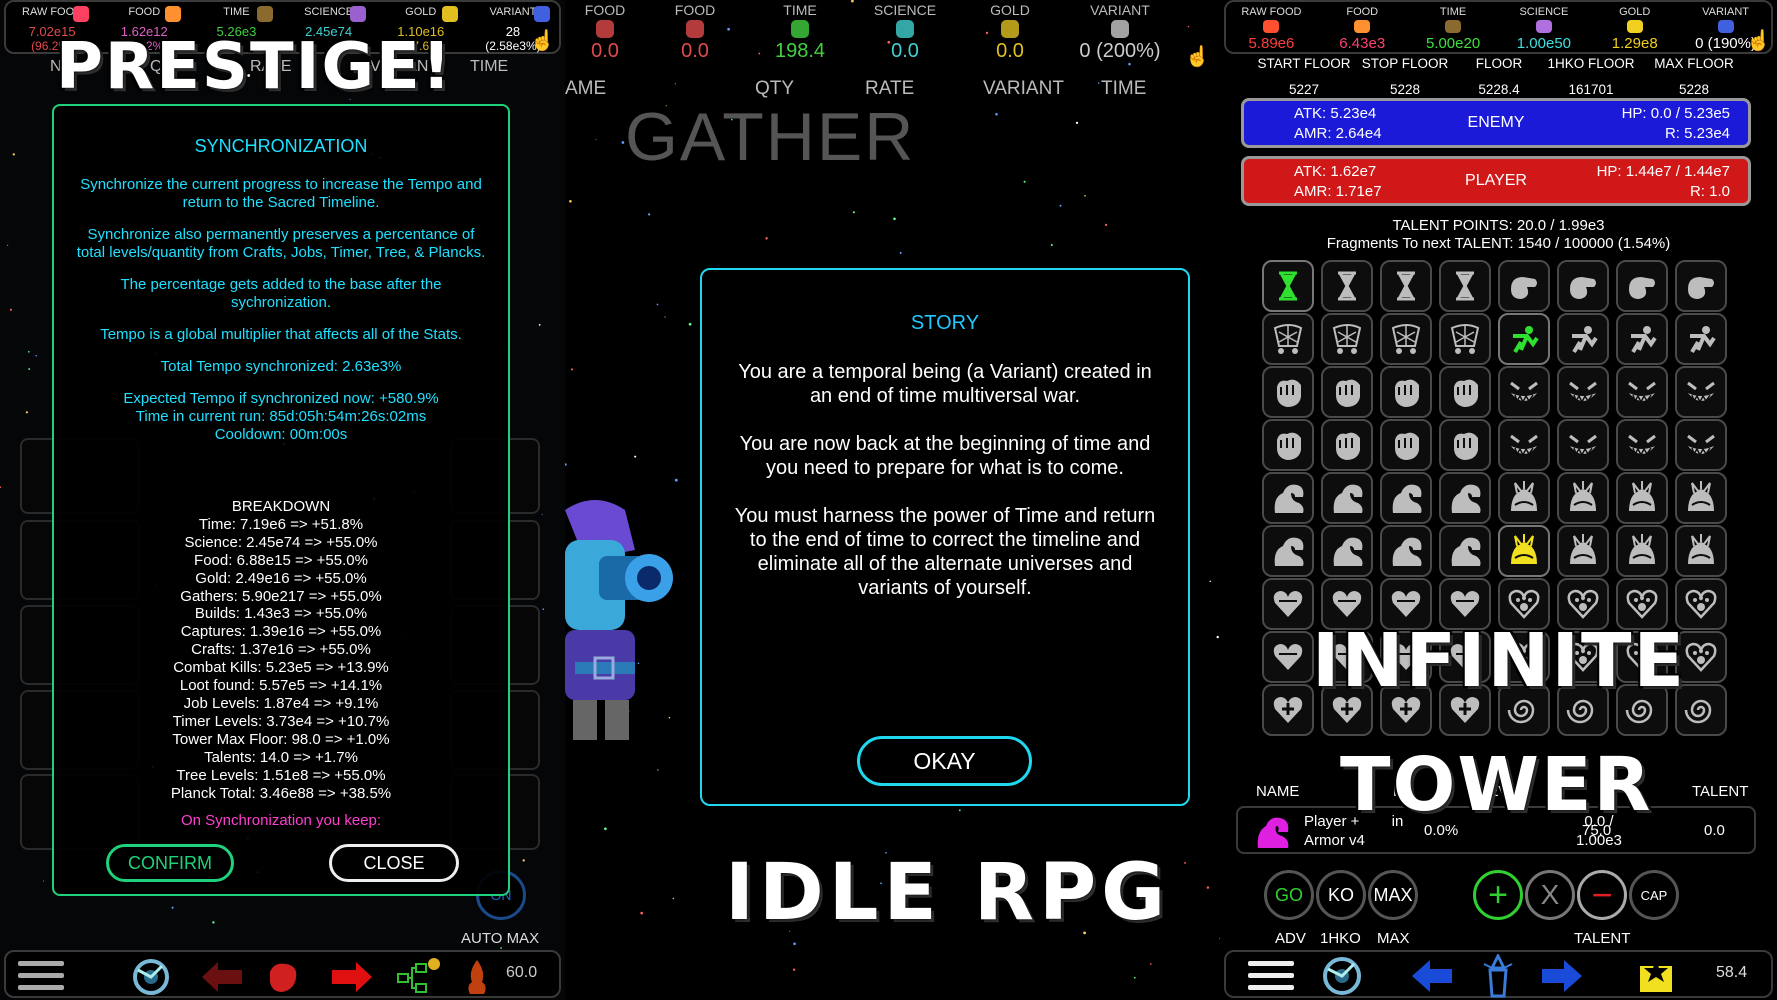 This screenshot has width=1777, height=1000. What do you see at coordinates (394, 863) in the screenshot?
I see `close-button: CLOSE` at bounding box center [394, 863].